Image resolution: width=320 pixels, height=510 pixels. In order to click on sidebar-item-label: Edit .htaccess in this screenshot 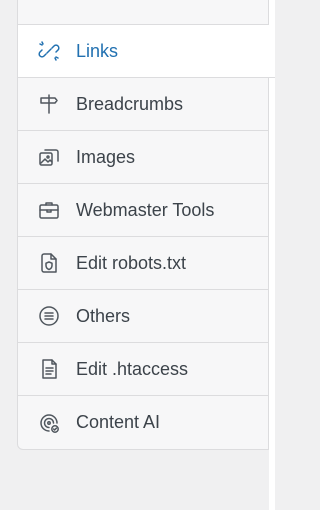, I will do `click(132, 368)`.